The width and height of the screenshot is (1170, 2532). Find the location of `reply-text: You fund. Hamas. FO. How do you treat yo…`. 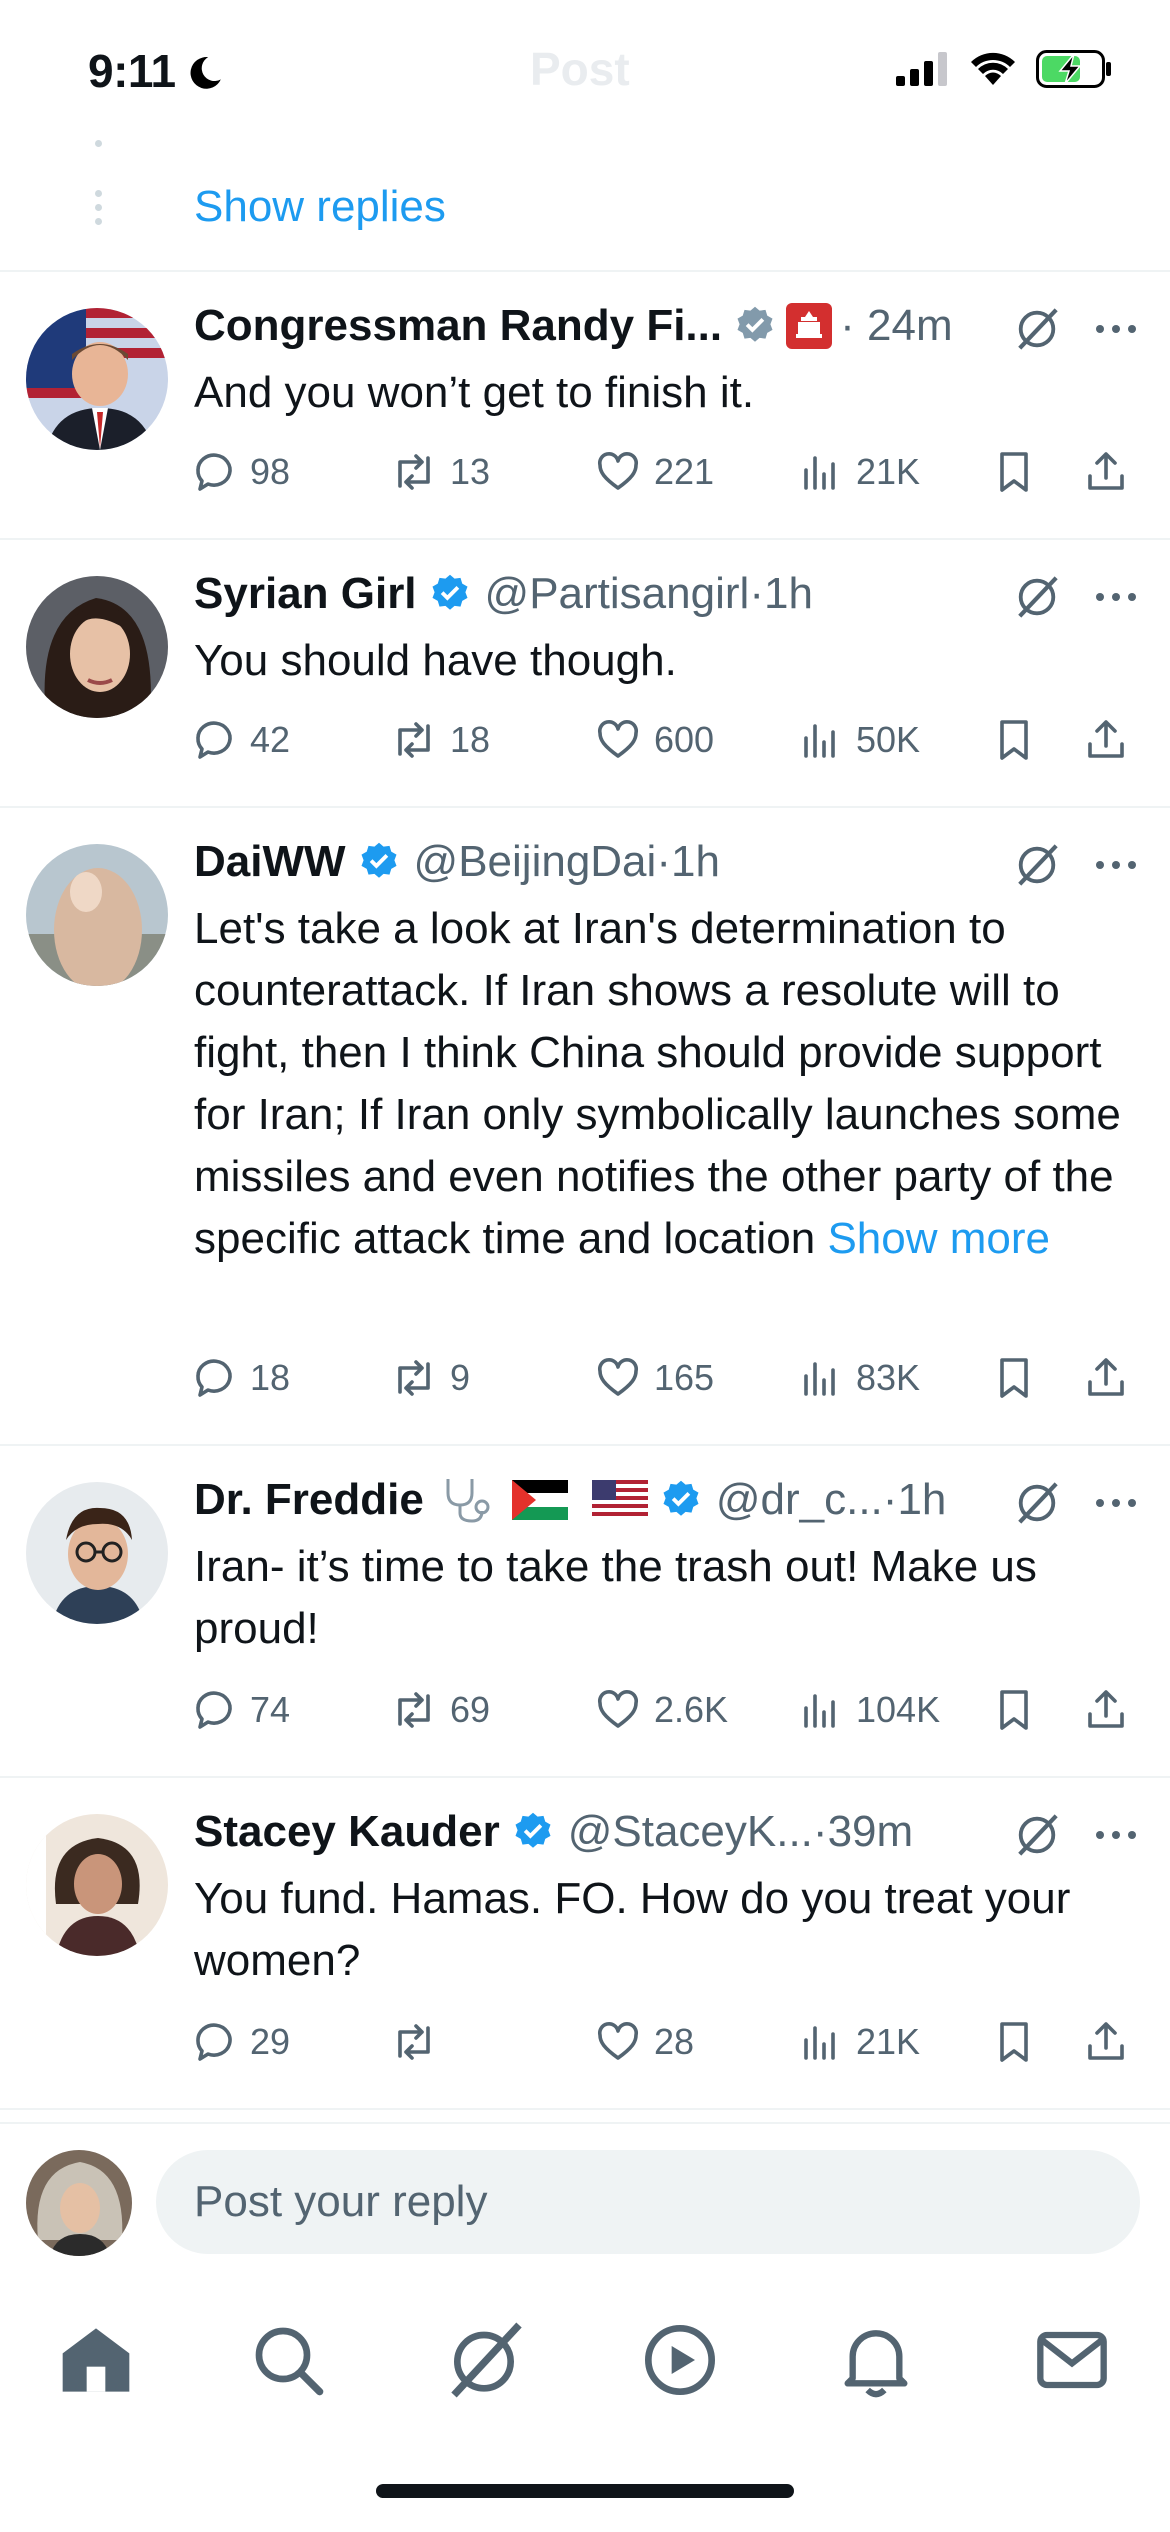

reply-text: You fund. Hamas. FO. How do you treat yo… is located at coordinates (632, 1929).